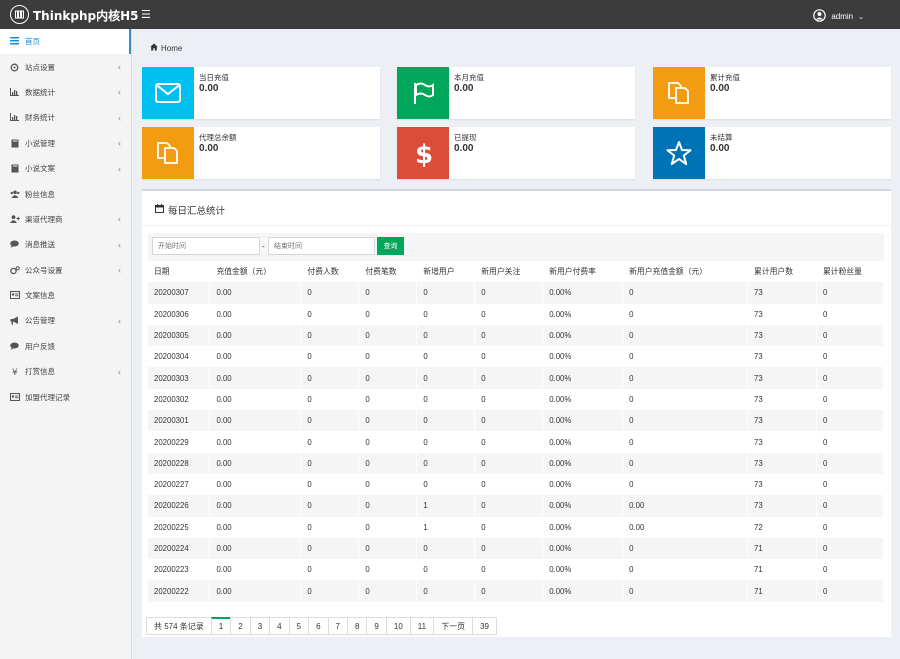 The image size is (900, 659). What do you see at coordinates (179, 527) in the screenshot?
I see `table-cell: 20200225` at bounding box center [179, 527].